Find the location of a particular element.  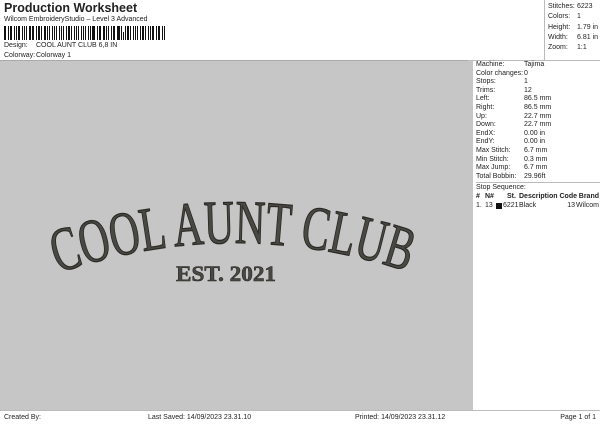

machine-row: EndX: 0.00 in is located at coordinates (538, 134).